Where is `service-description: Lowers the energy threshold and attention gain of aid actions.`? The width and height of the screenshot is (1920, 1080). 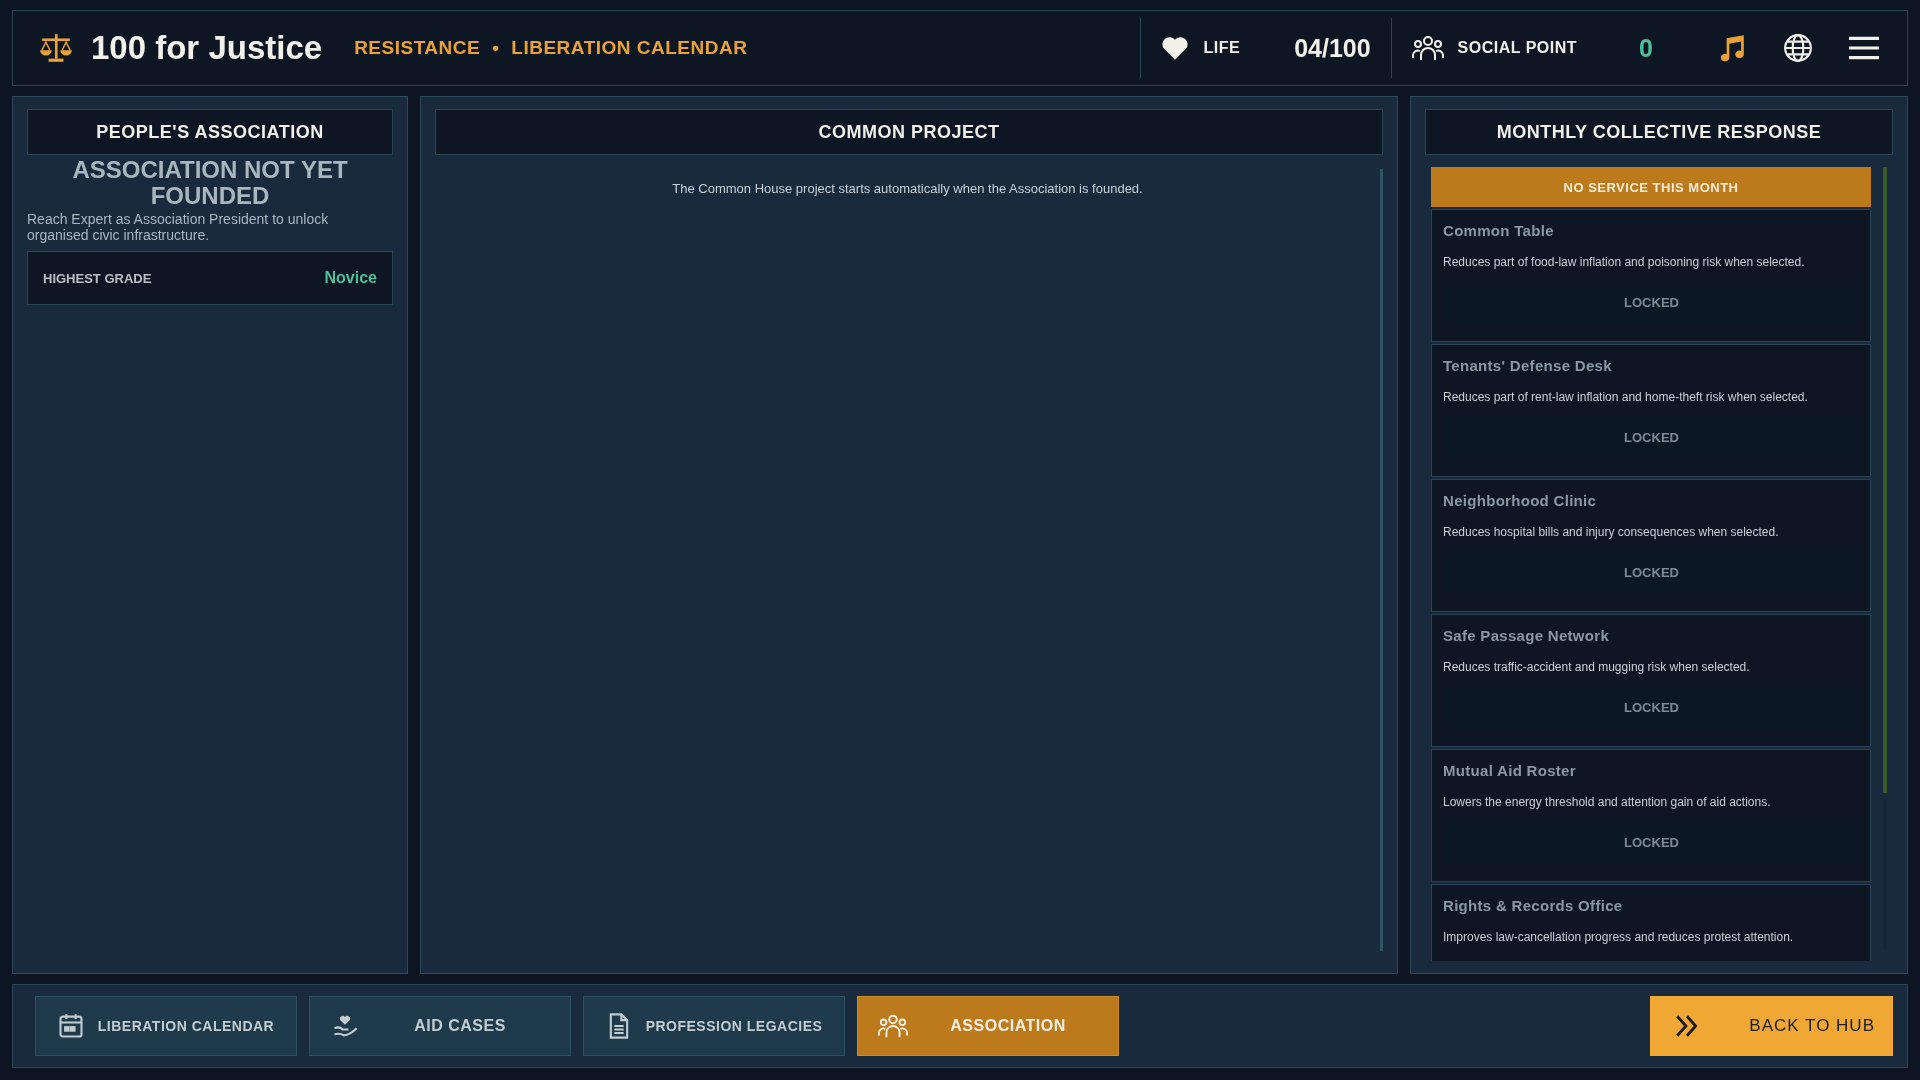
service-description: Lowers the energy threshold and attention gain of aid actions. is located at coordinates (1607, 802).